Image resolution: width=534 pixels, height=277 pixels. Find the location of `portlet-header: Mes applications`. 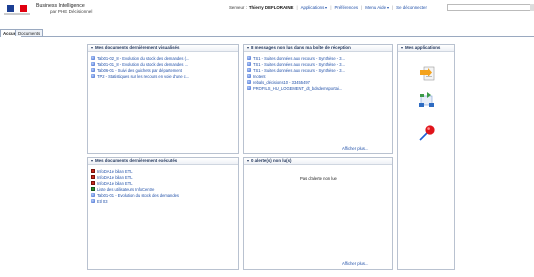

portlet-header: Mes applications is located at coordinates (426, 48).